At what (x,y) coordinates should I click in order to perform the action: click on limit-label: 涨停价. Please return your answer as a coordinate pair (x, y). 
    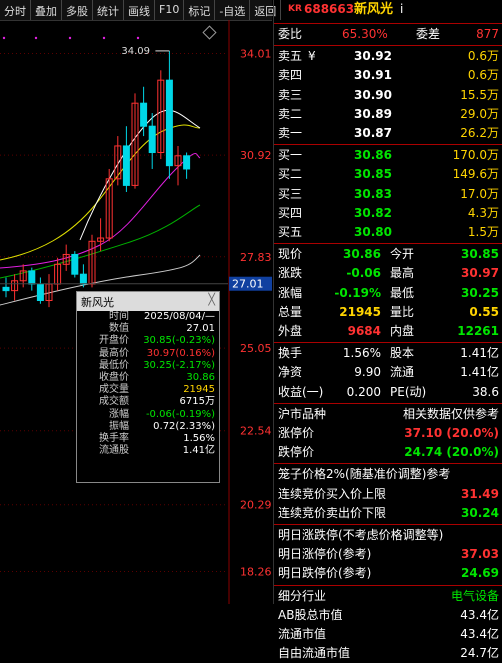
    Looking at the image, I should click on (296, 433).